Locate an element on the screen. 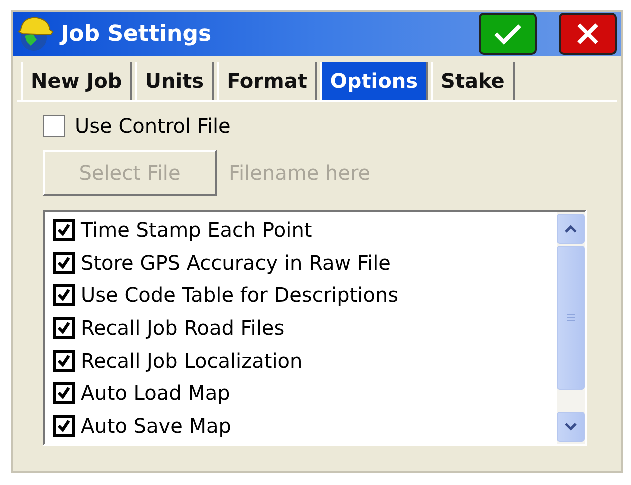  caret-up-icon is located at coordinates (571, 229).